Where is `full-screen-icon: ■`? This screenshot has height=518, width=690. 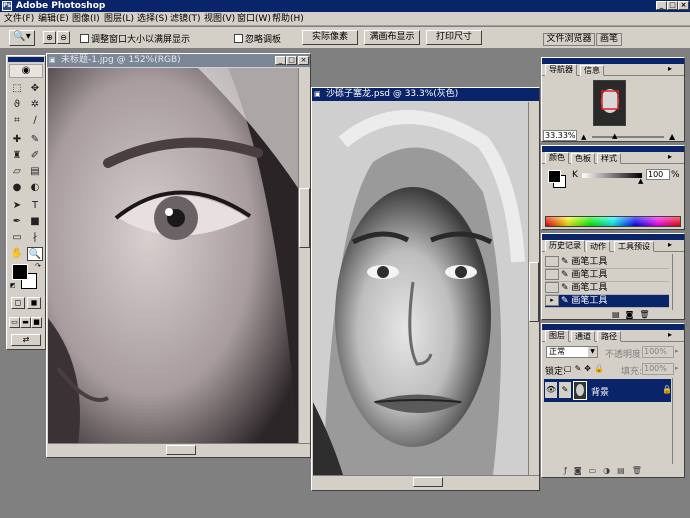 full-screen-icon: ■ is located at coordinates (36, 322).